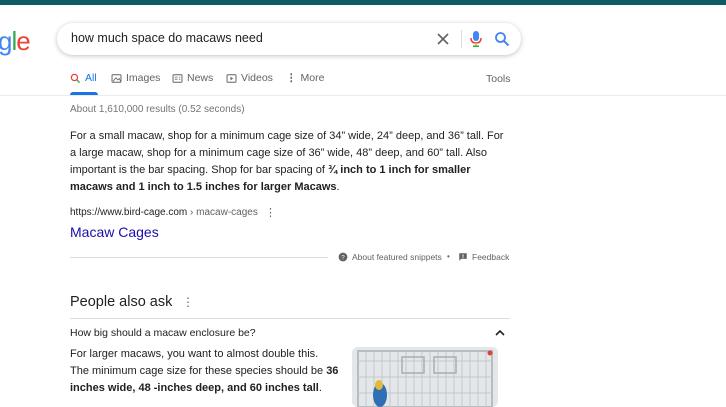  I want to click on search-input: how much space do macaws need, so click(167, 38).